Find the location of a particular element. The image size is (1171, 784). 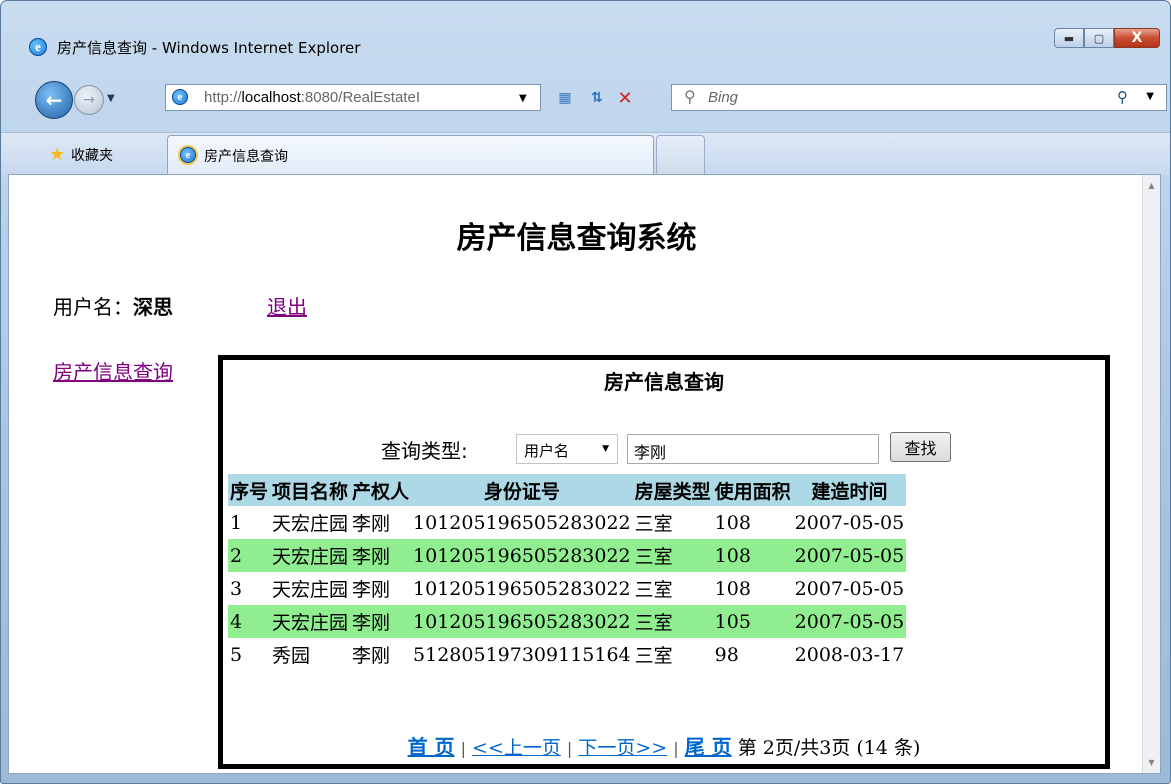

back-arrow-icon: ← is located at coordinates (54, 100).